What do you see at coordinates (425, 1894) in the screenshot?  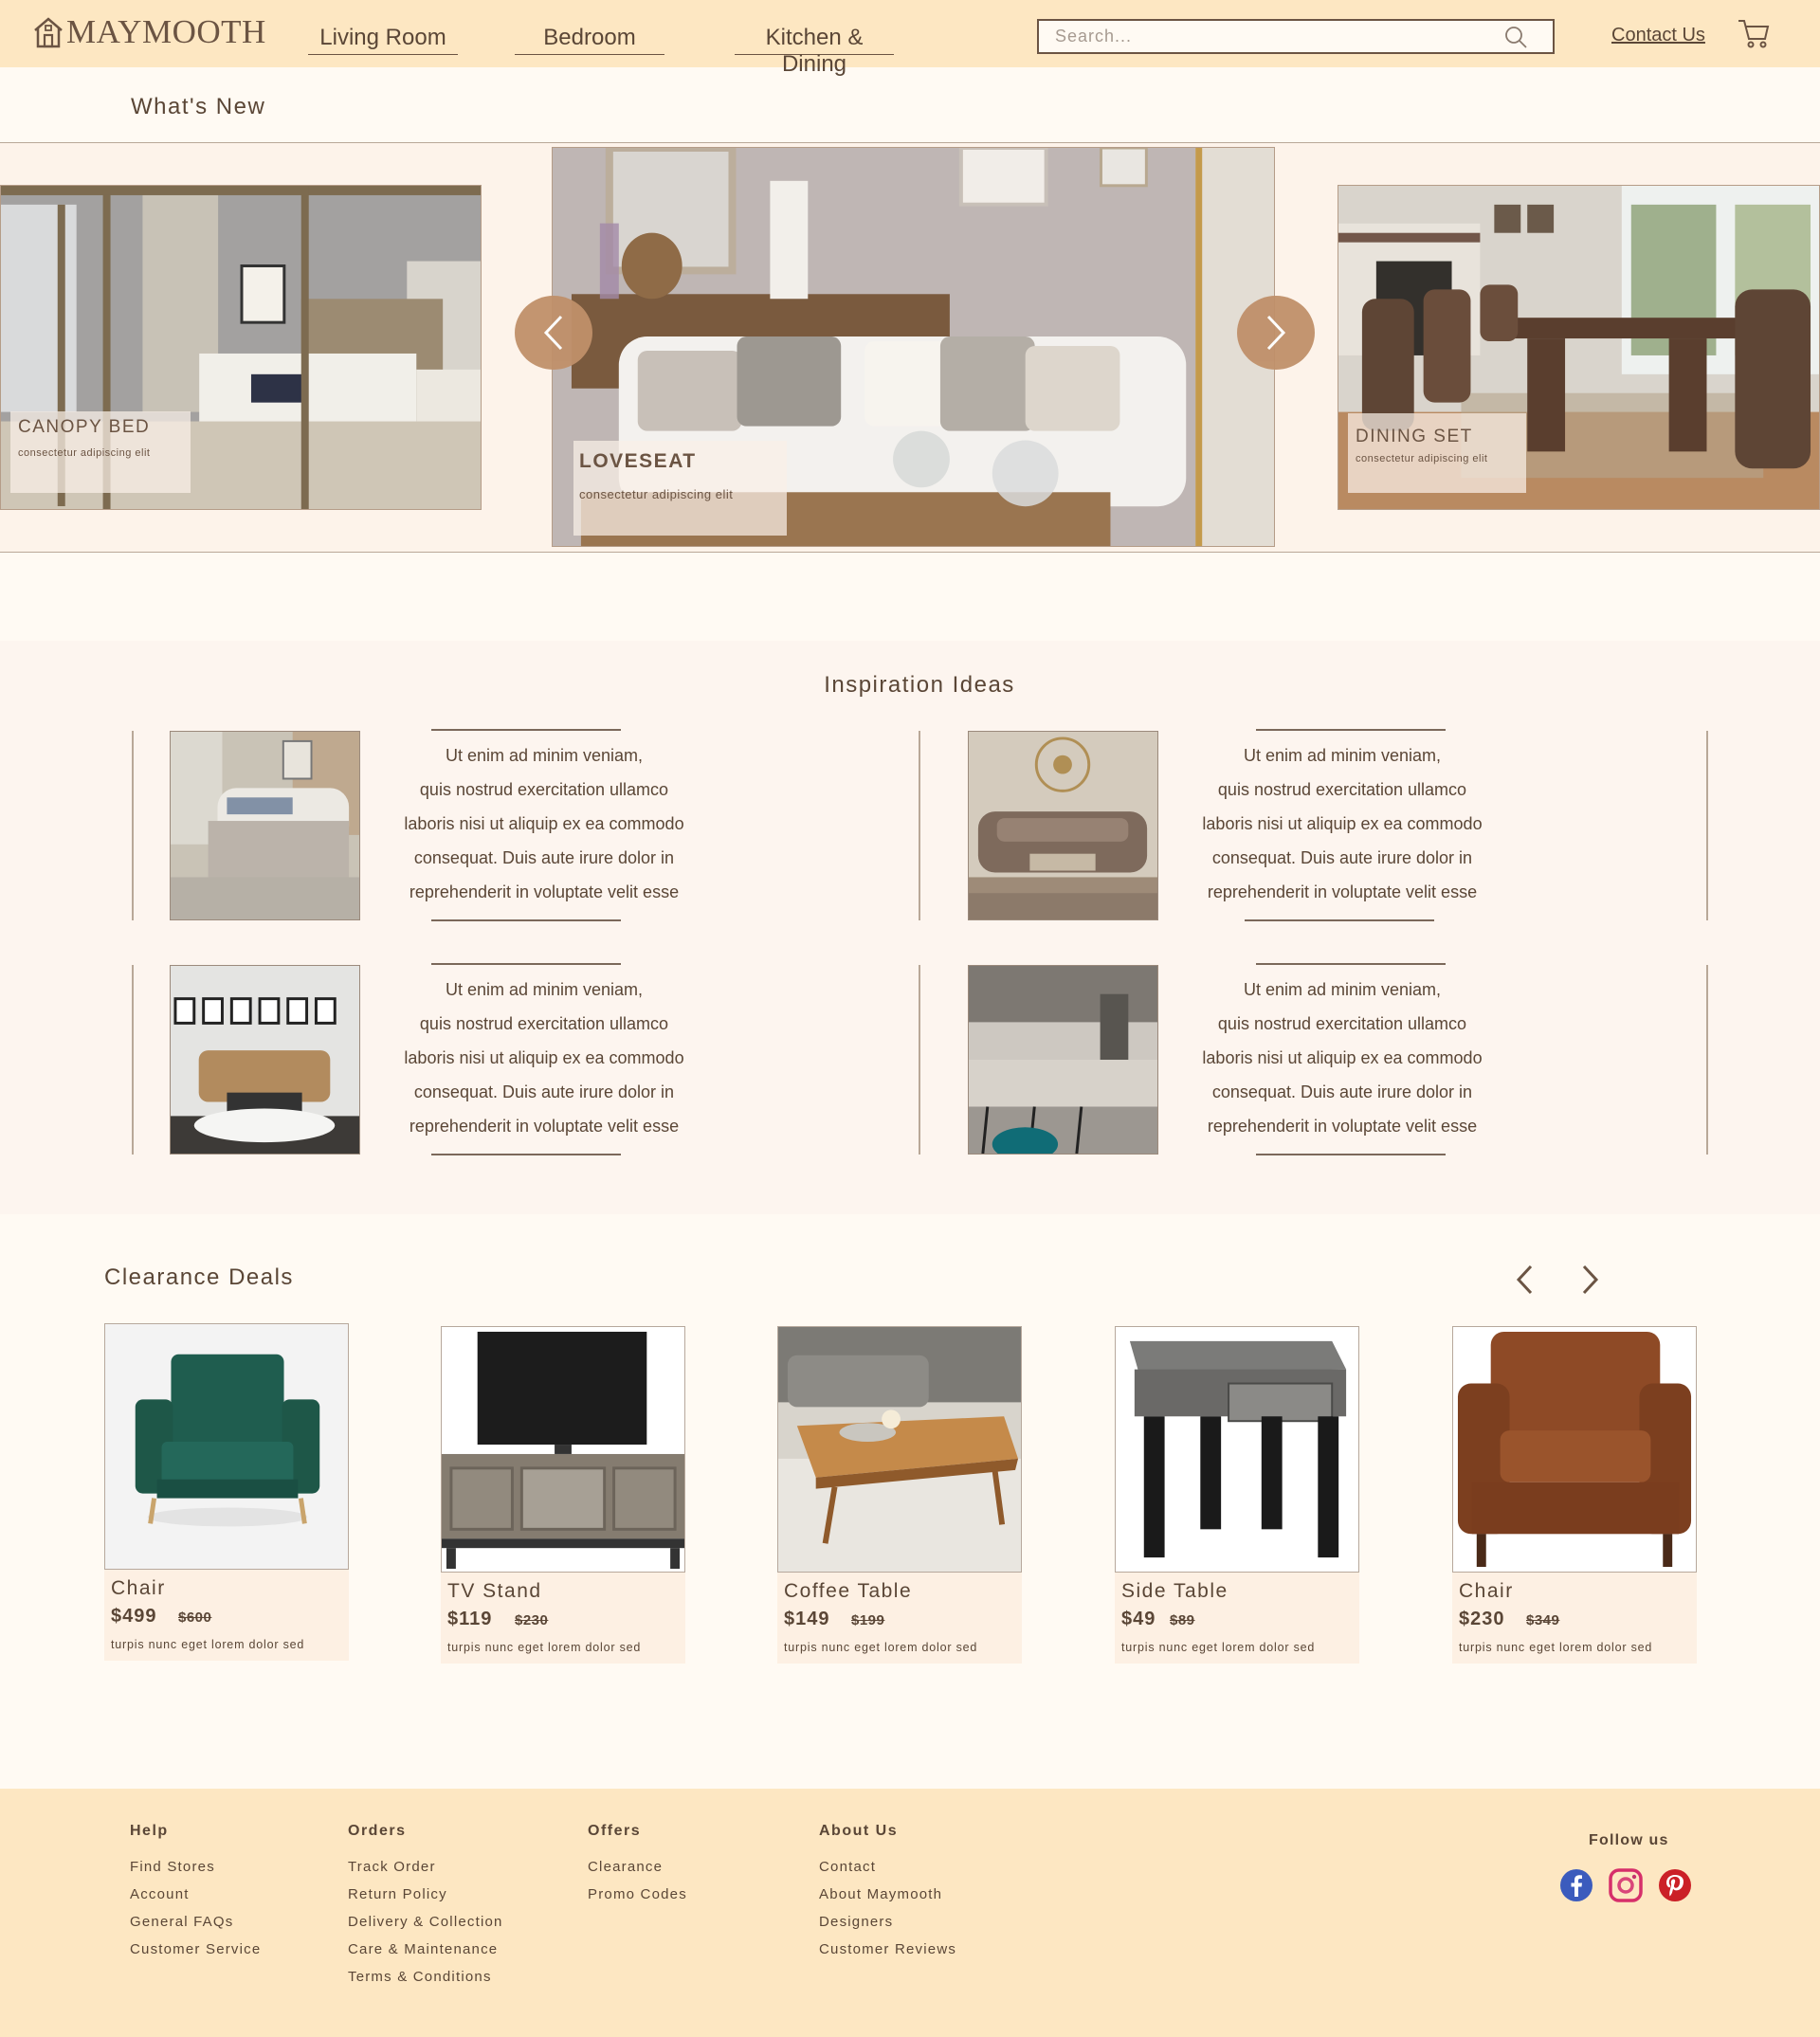 I see `footer-link: Return Policy` at bounding box center [425, 1894].